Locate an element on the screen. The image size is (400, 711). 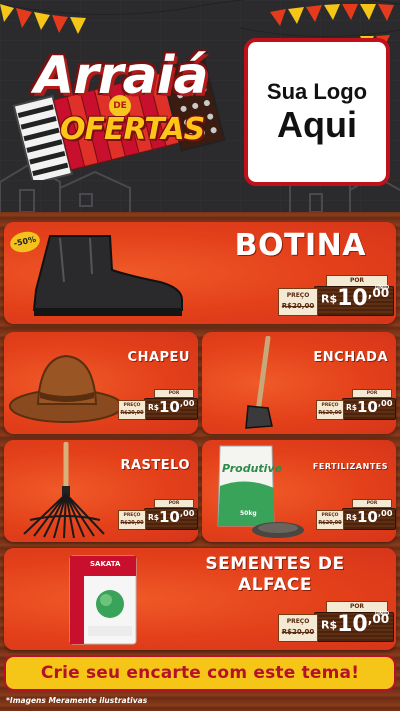
product-name: ENCHADA is located at coordinates (350, 357).